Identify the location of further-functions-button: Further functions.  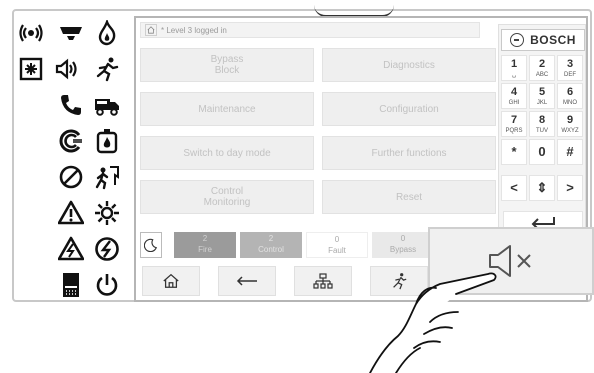
(409, 153).